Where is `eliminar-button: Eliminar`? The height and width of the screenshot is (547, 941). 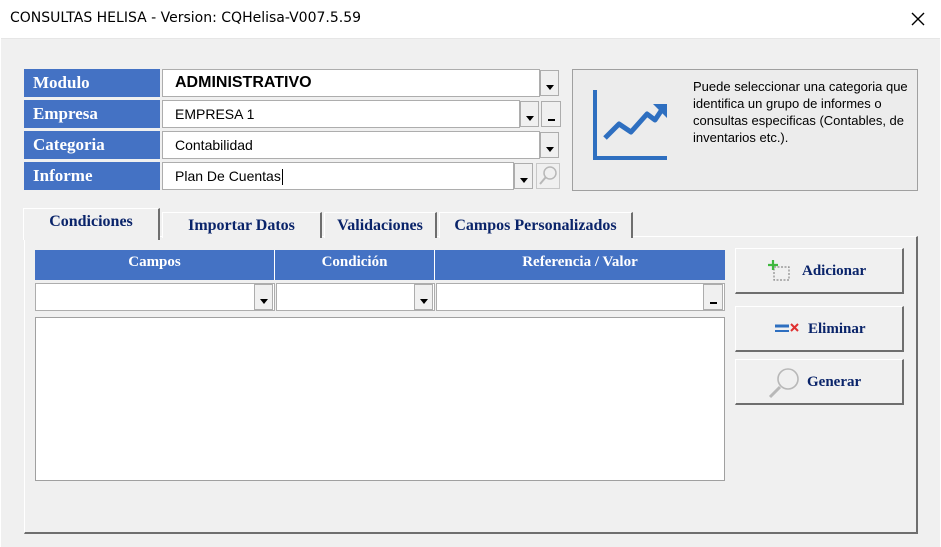
eliminar-button: Eliminar is located at coordinates (819, 329).